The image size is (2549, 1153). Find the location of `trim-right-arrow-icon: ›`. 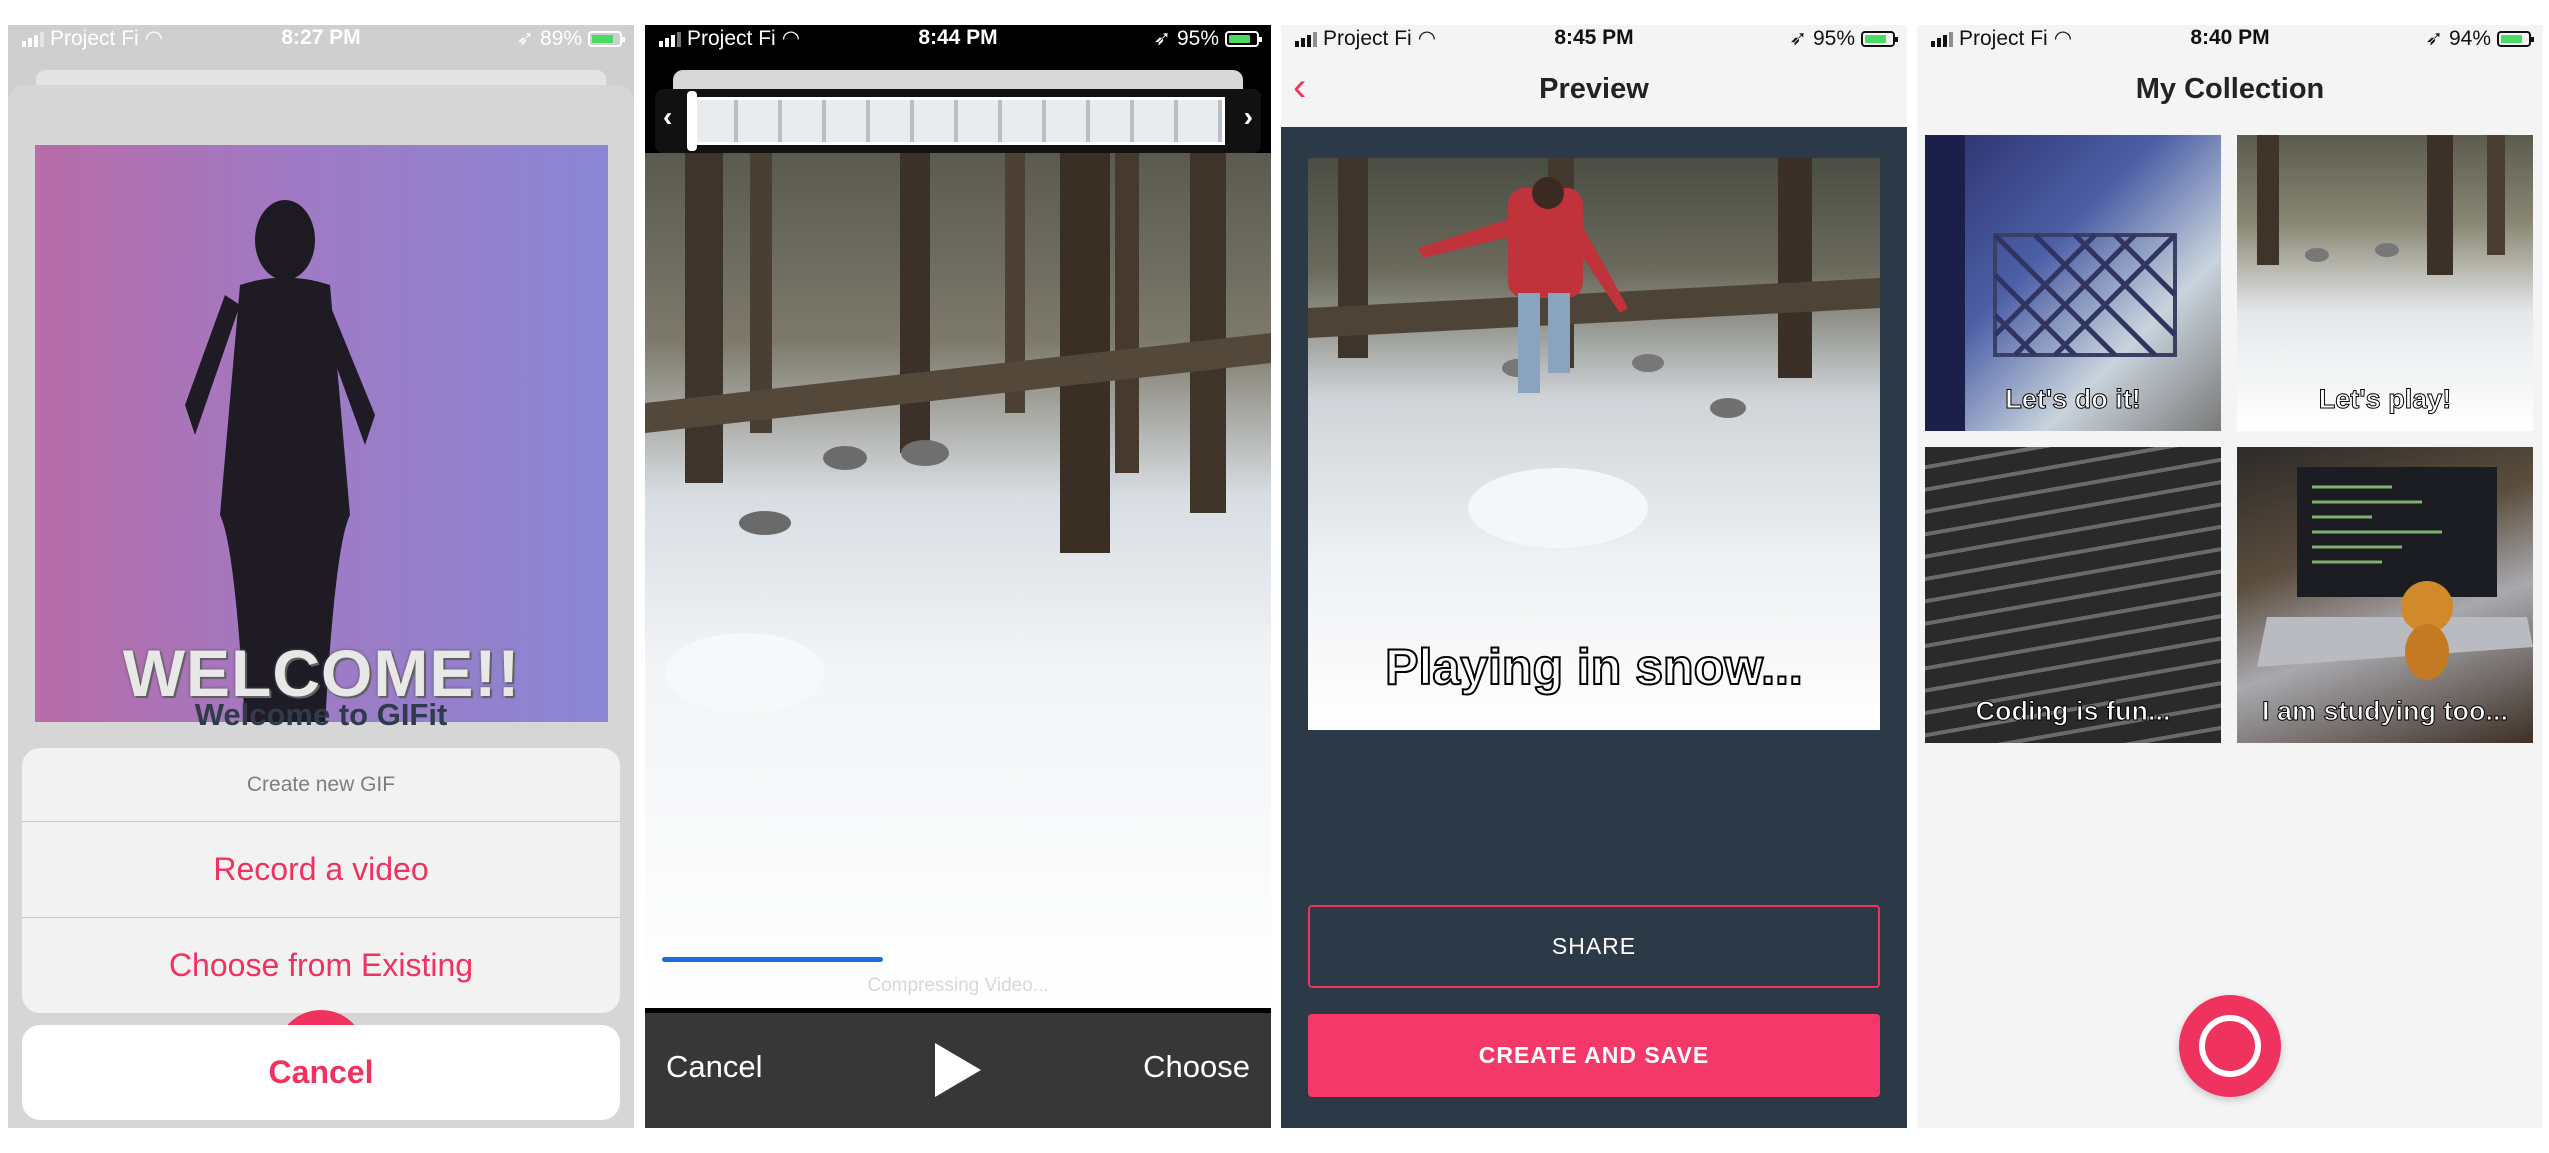

trim-right-arrow-icon: › is located at coordinates (1248, 117).